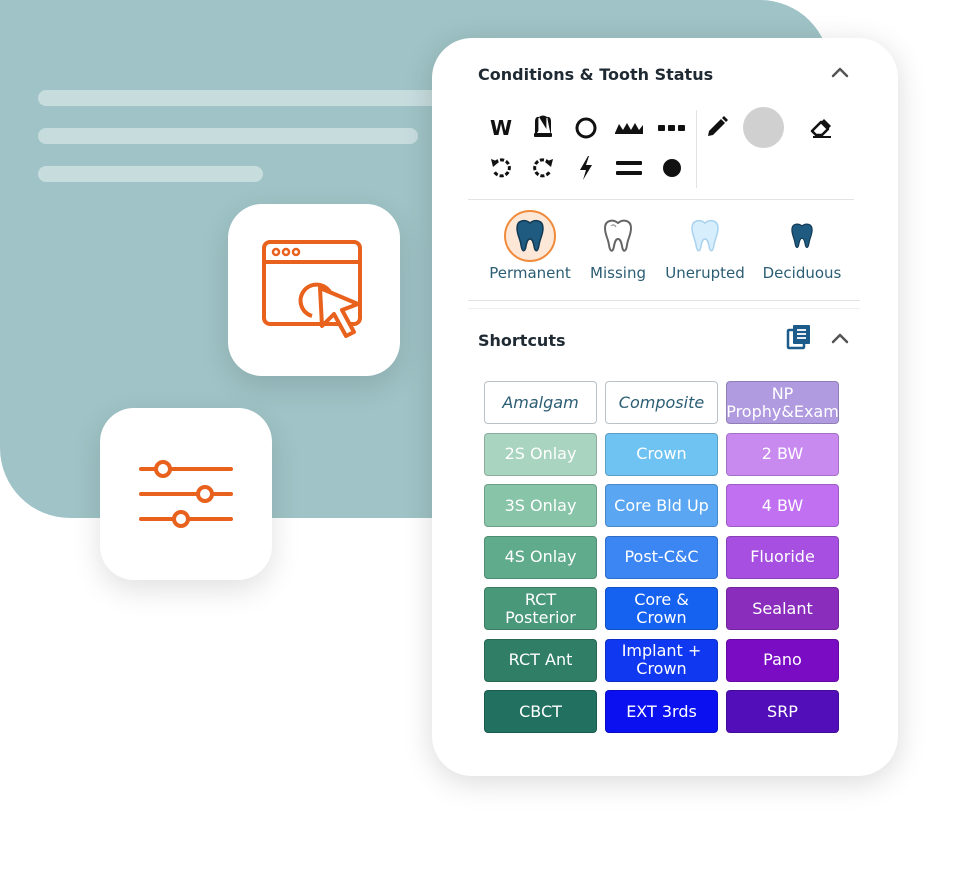 The height and width of the screenshot is (869, 958). What do you see at coordinates (661, 711) in the screenshot?
I see `shortcut-button: EXT 3rds` at bounding box center [661, 711].